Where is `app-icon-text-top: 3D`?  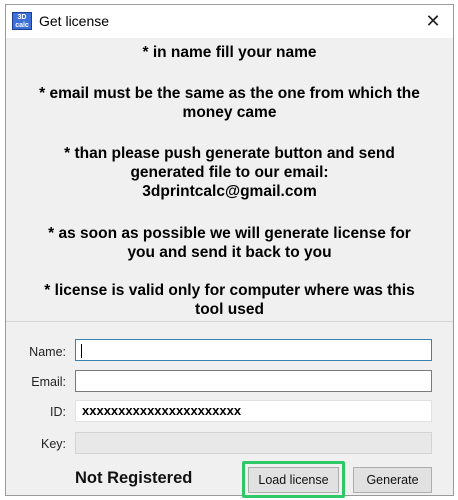 app-icon-text-top: 3D is located at coordinates (22, 17).